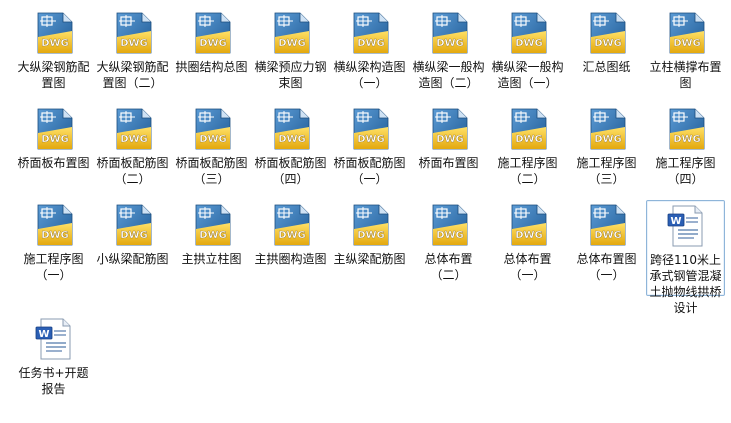  What do you see at coordinates (606, 171) in the screenshot?
I see `file-name-label: 施工程序图（三）` at bounding box center [606, 171].